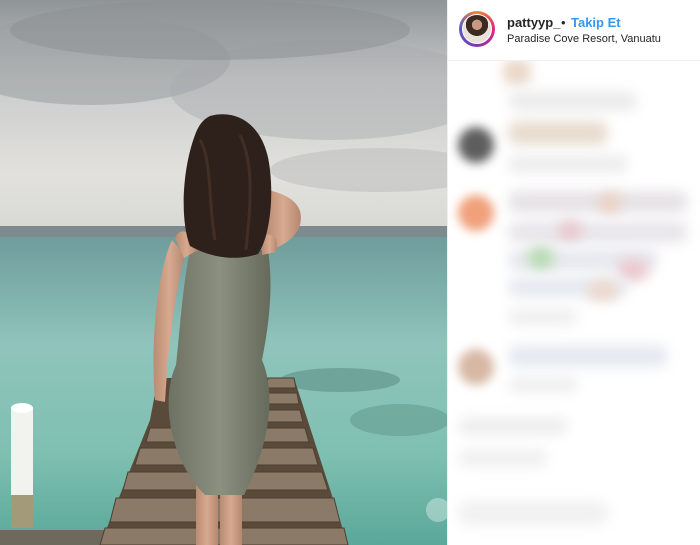  I want to click on avatar-icon, so click(477, 29).